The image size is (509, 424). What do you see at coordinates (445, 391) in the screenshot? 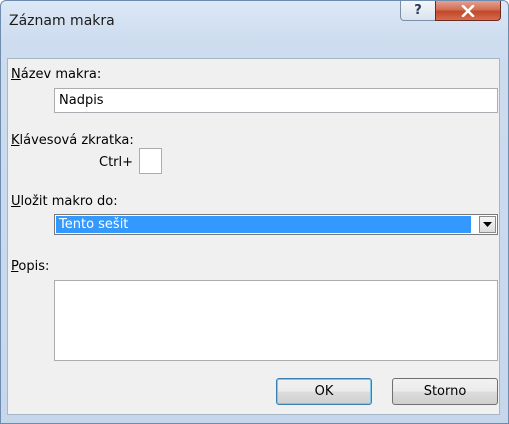
I see `cancel-button: Storno` at bounding box center [445, 391].